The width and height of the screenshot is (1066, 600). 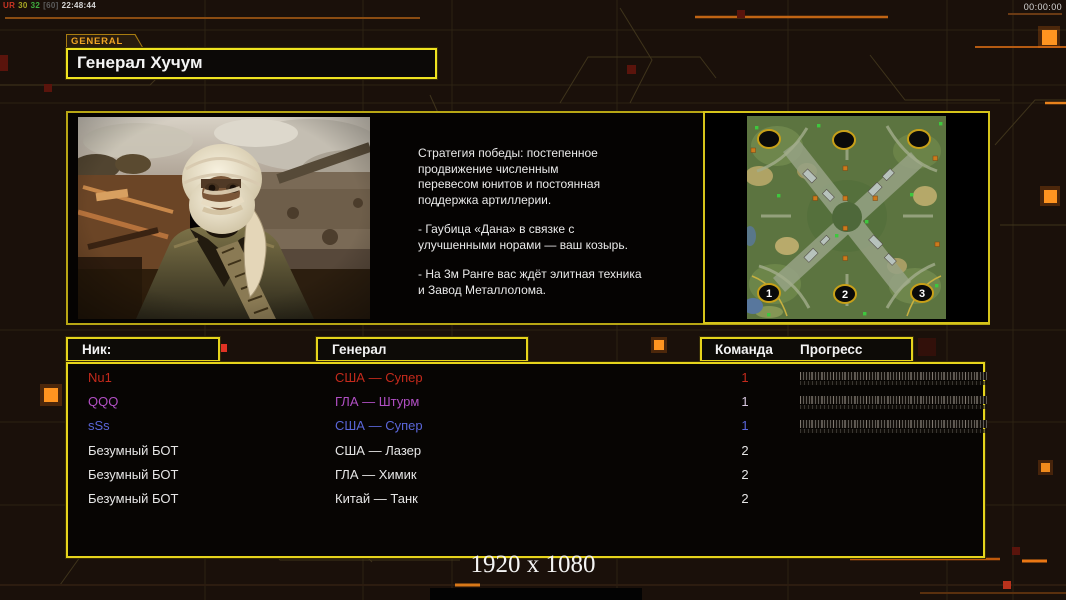 I want to click on resolution-label: 1920 x 1080, so click(x=533, y=564).